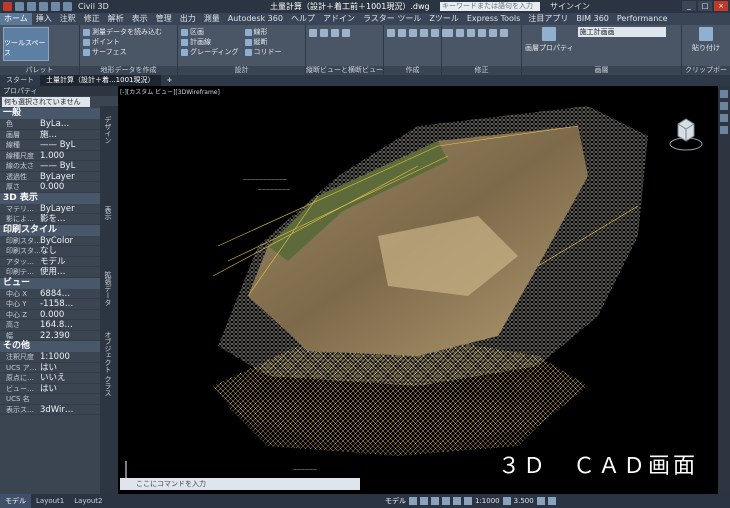 Image resolution: width=730 pixels, height=508 pixels. Describe the element at coordinates (263, 42) in the screenshot. I see `profile-item: 縦断` at that location.